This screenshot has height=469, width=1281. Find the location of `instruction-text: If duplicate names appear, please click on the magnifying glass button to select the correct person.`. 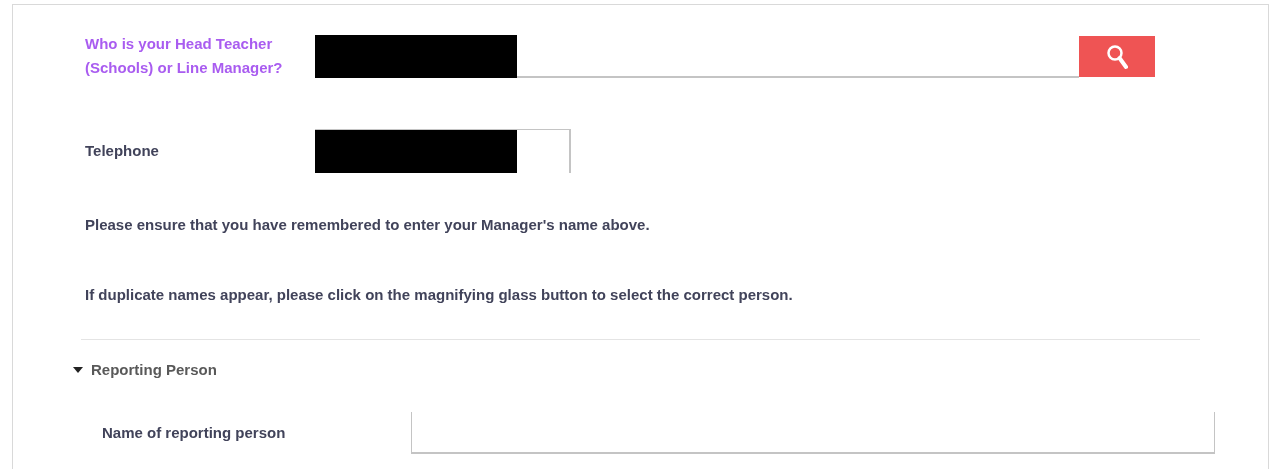

instruction-text: If duplicate names appear, please click on the magnifying glass button to select the correct person. is located at coordinates (439, 295).